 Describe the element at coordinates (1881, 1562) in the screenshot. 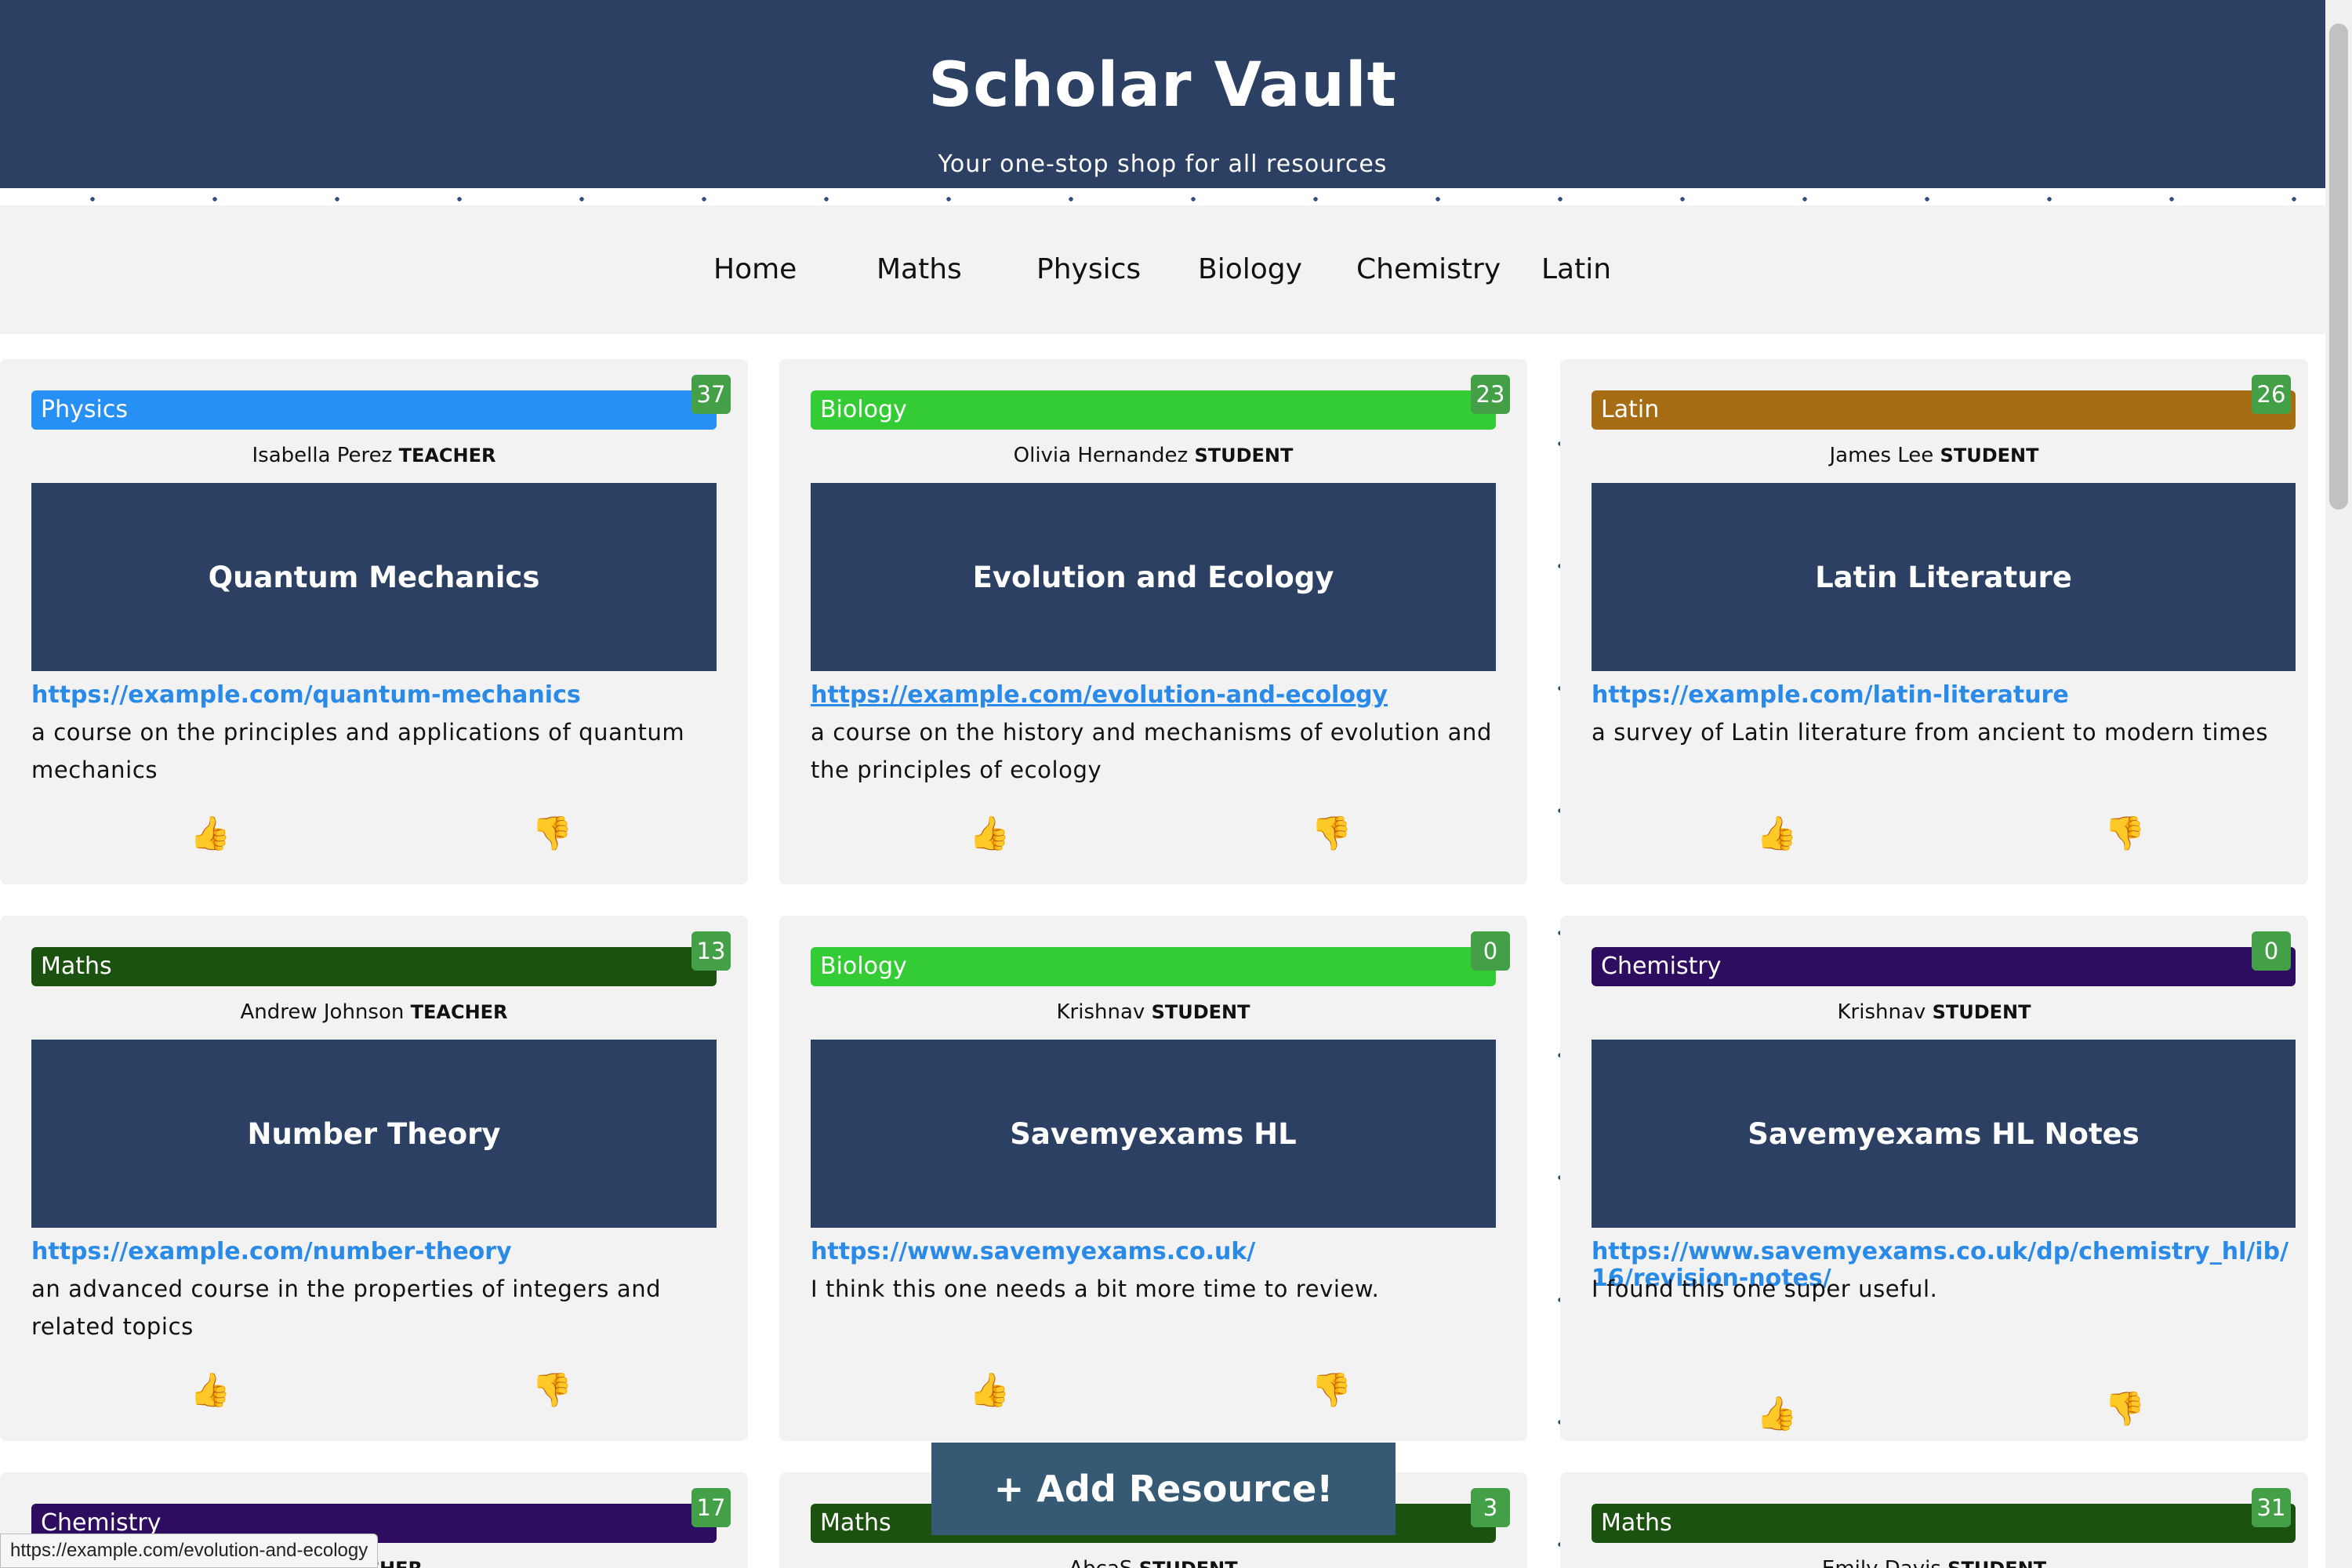

I see `author-name: Emily Davis` at that location.